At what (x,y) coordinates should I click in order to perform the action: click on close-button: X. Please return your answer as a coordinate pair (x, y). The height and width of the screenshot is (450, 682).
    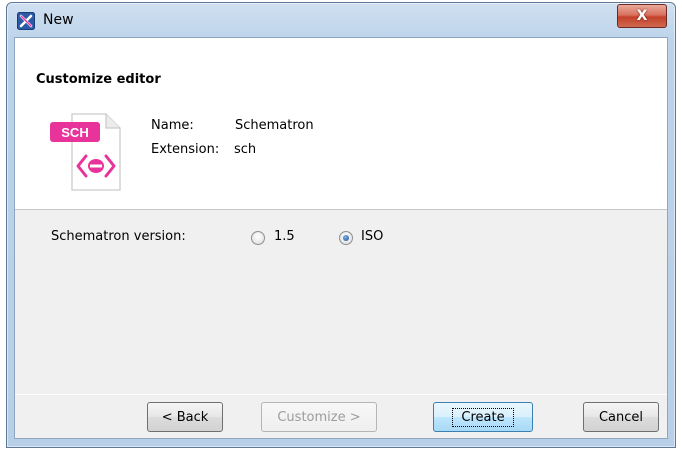
    Looking at the image, I should click on (642, 16).